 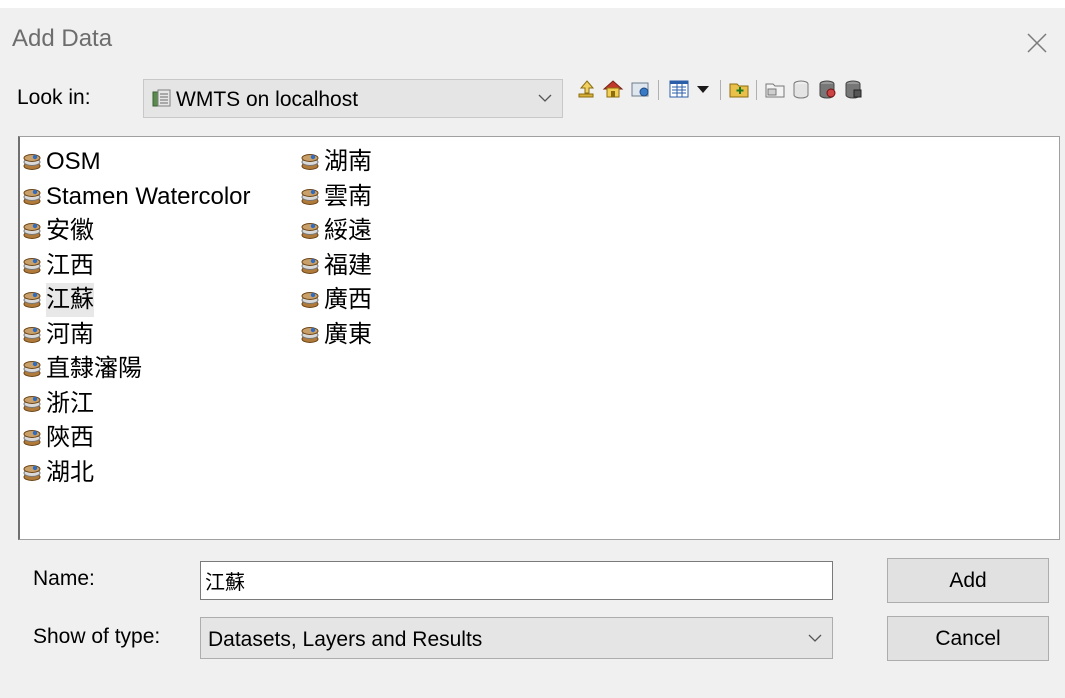 I want to click on list-item-label: 廣西, so click(x=348, y=300).